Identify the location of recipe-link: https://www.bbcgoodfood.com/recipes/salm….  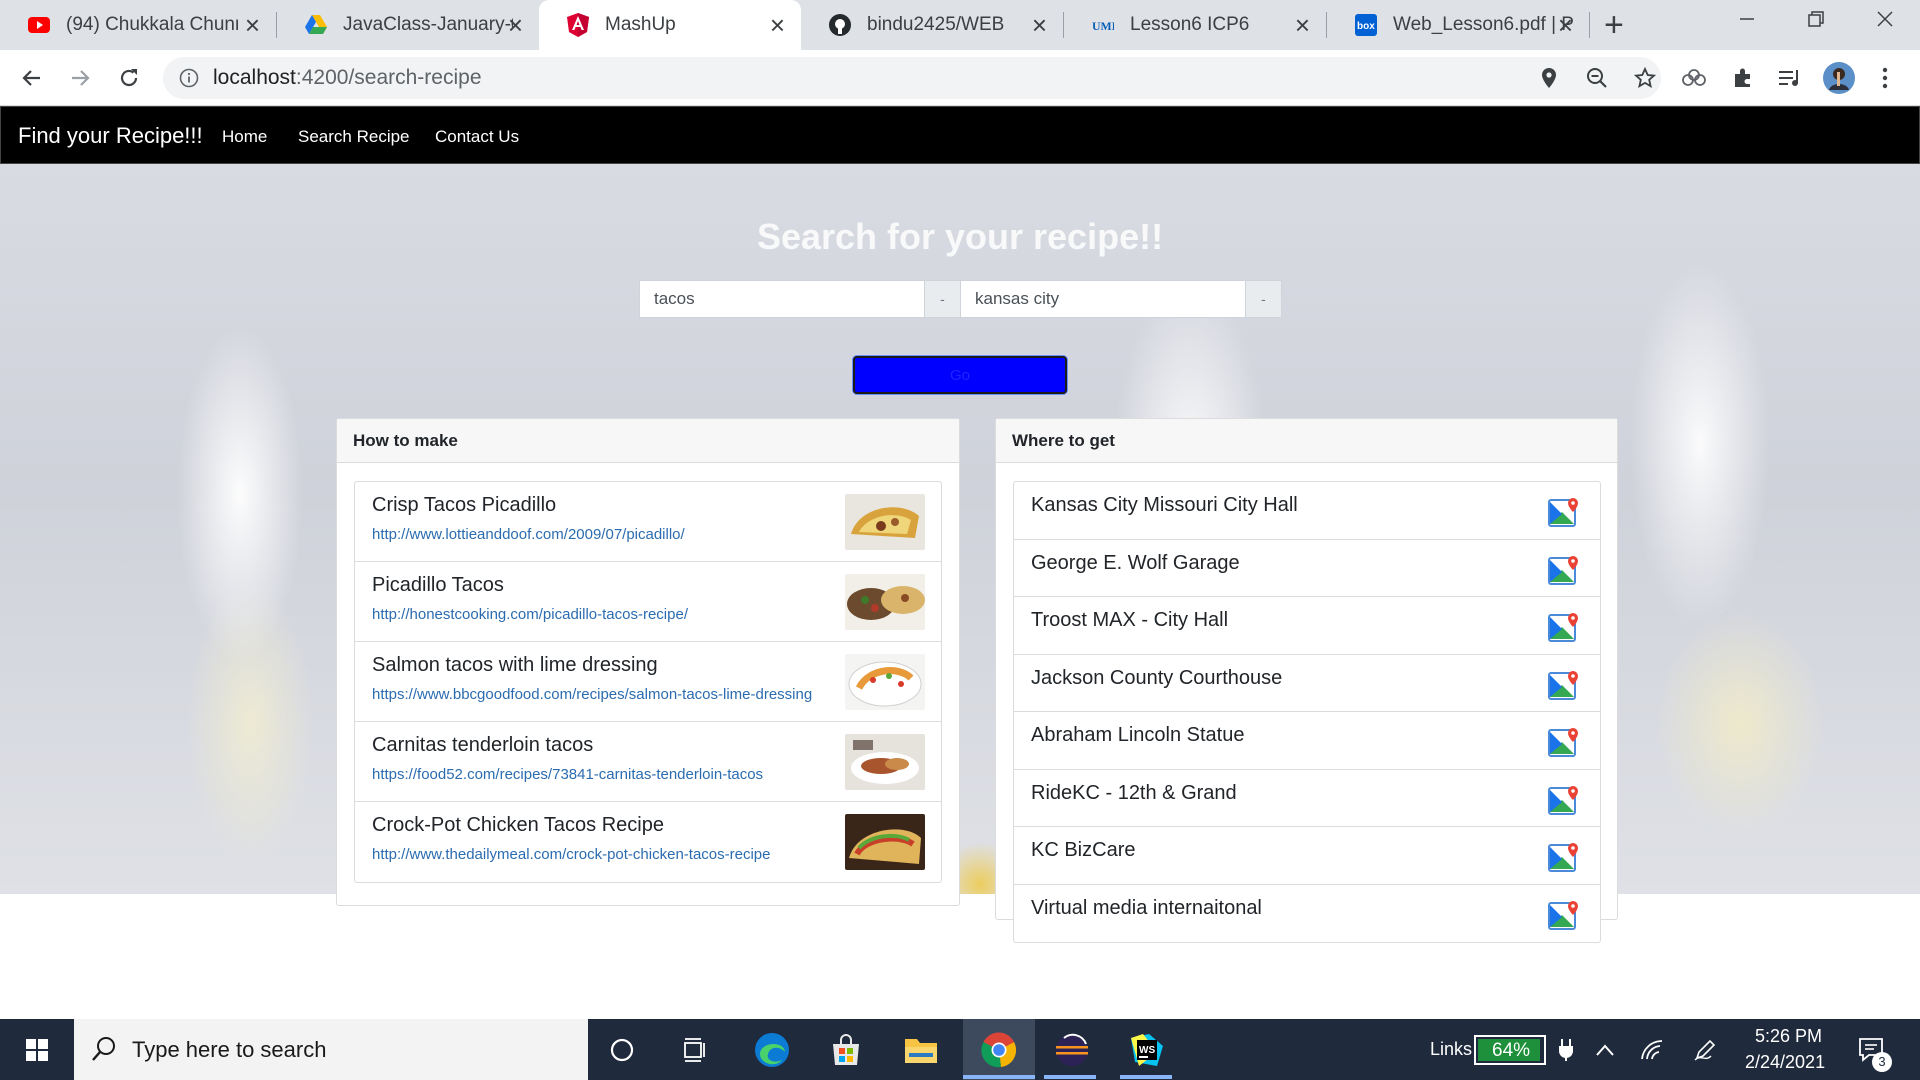
(592, 694).